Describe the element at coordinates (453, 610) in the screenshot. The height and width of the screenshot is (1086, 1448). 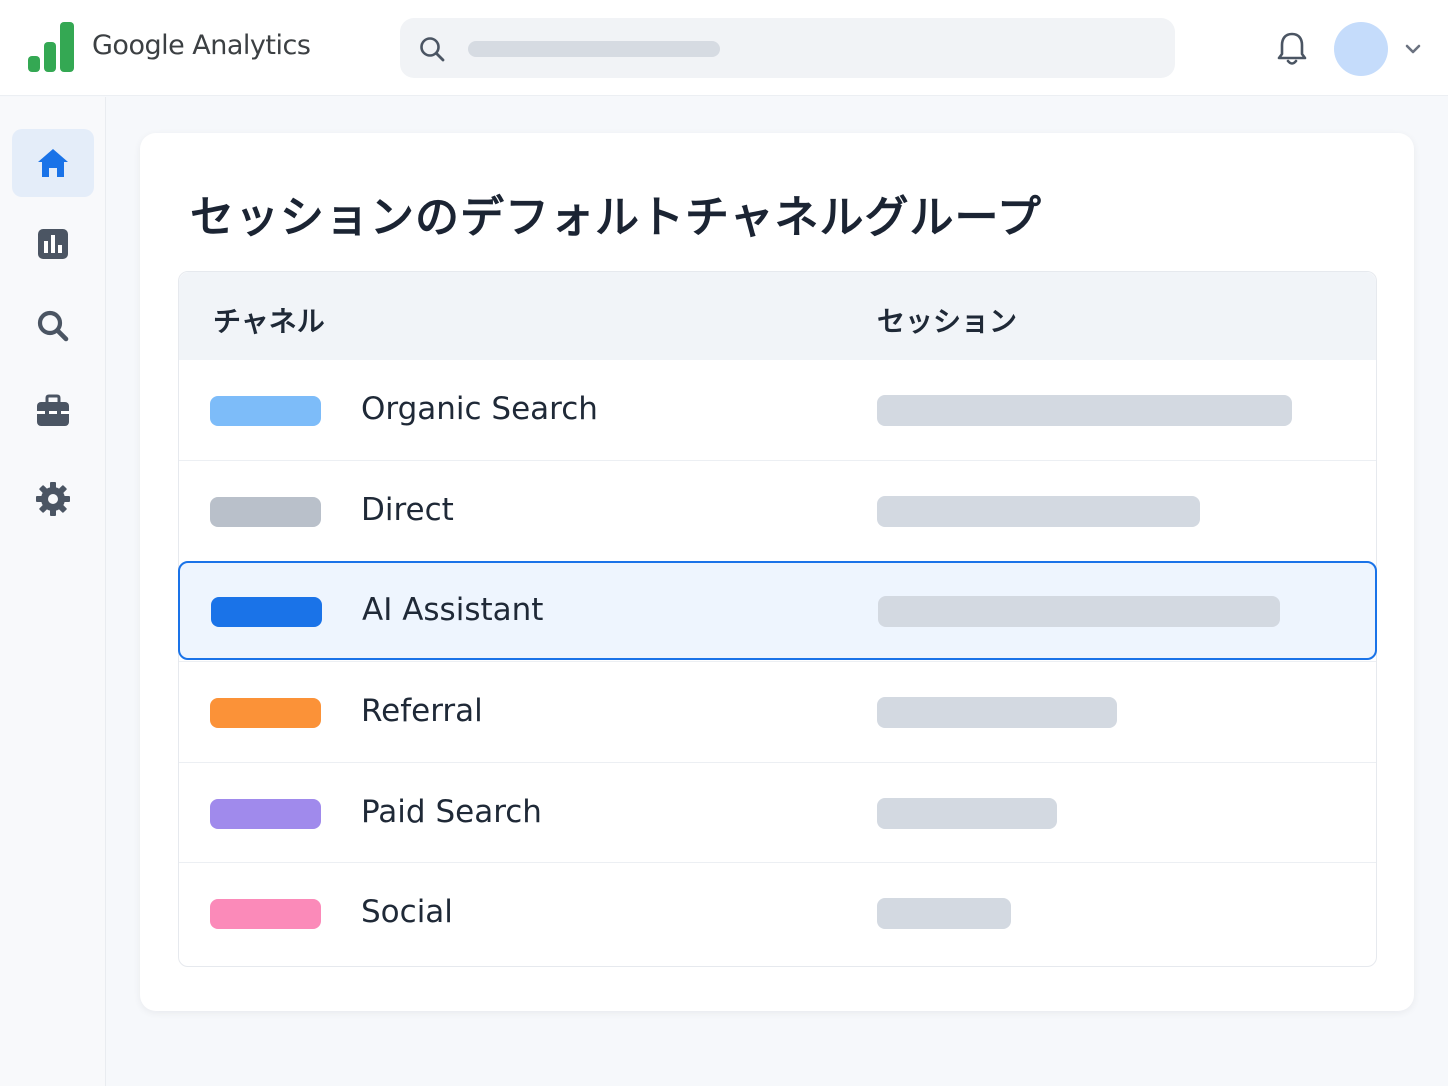
I see `channel-label: AI Assistant` at that location.